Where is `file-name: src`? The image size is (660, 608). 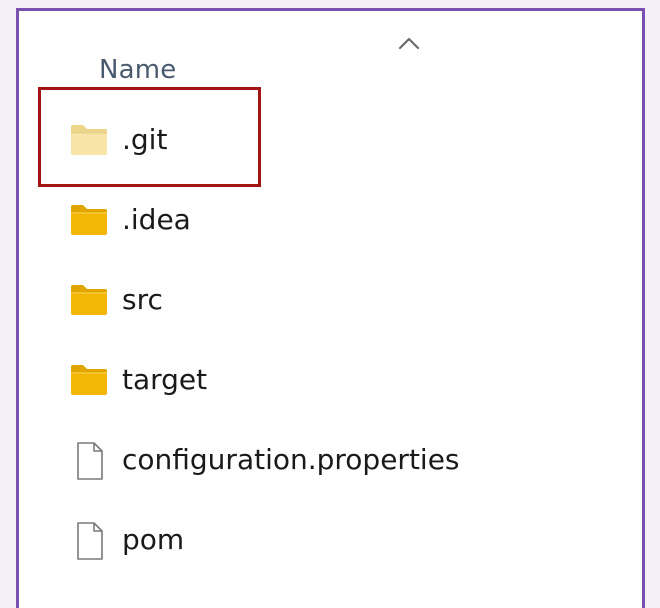 file-name: src is located at coordinates (142, 299).